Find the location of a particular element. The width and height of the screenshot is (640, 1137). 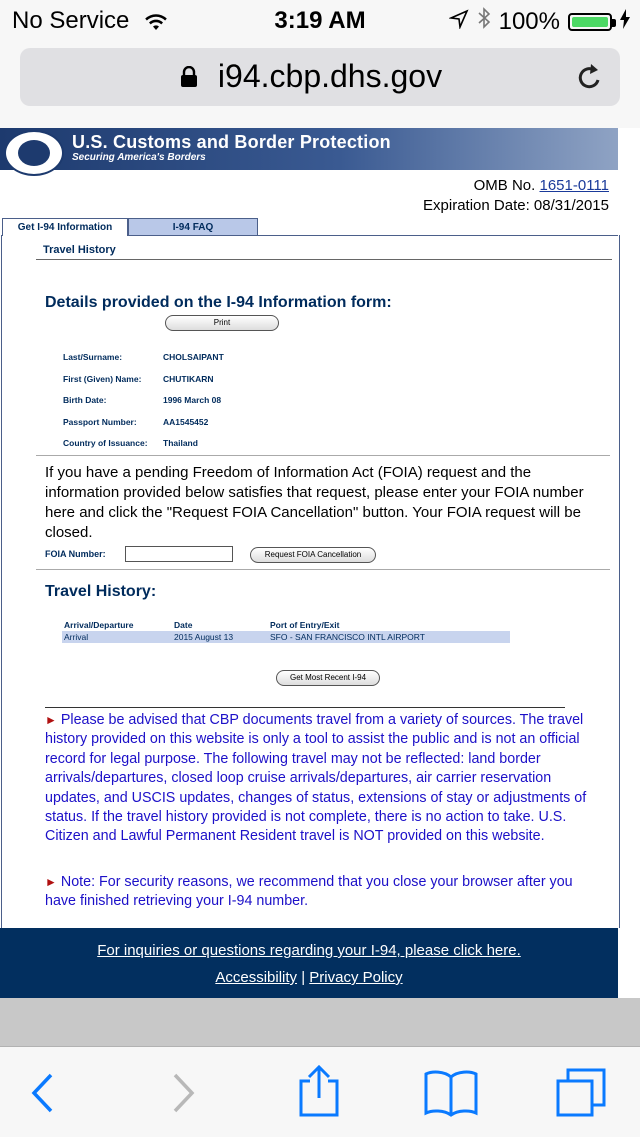

tab-get-i94-information: Get I-94 Information is located at coordinates (65, 227).